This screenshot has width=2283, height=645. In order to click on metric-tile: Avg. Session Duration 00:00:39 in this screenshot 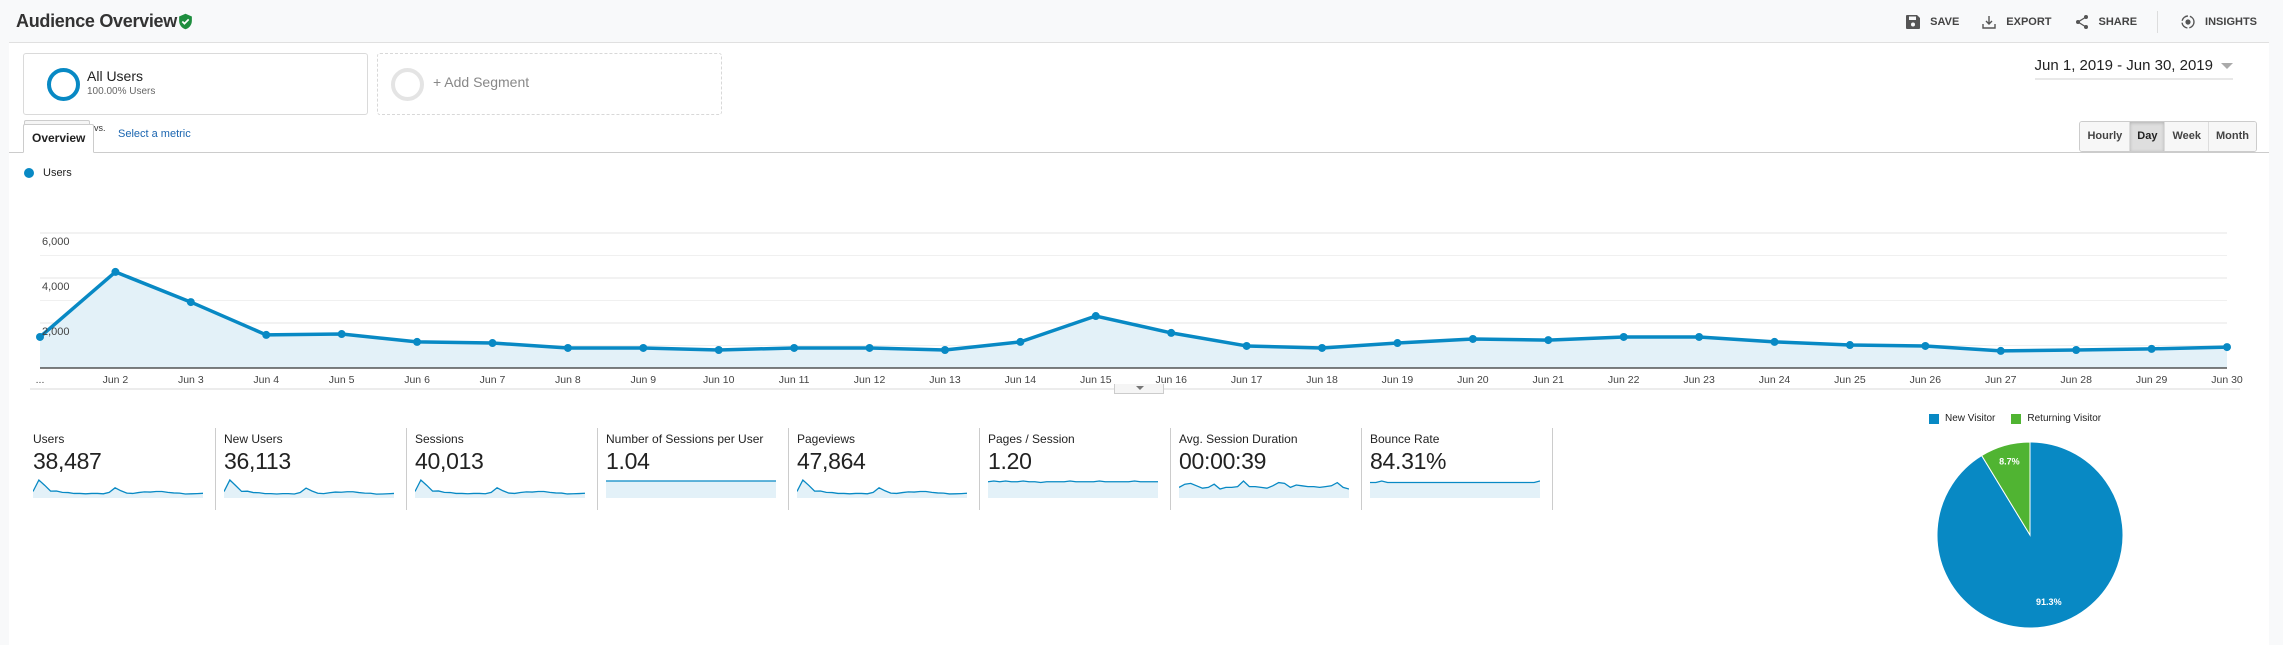, I will do `click(1265, 469)`.